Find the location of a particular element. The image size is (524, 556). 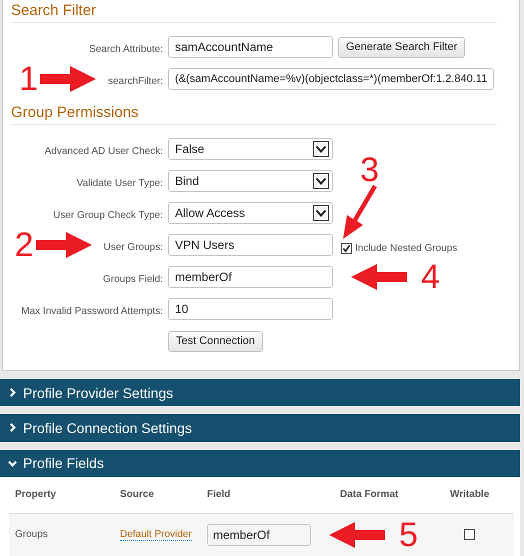

test-connection-button: Test Connection is located at coordinates (215, 341).